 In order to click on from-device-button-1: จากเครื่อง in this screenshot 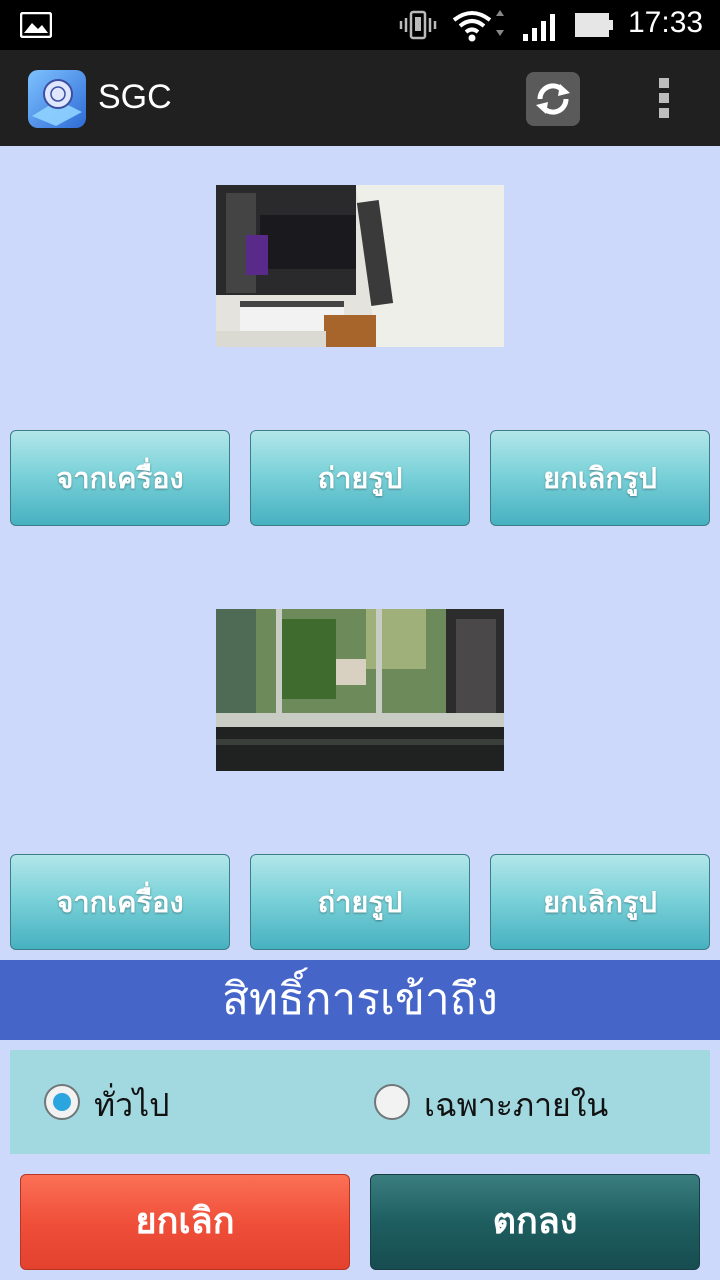, I will do `click(120, 478)`.